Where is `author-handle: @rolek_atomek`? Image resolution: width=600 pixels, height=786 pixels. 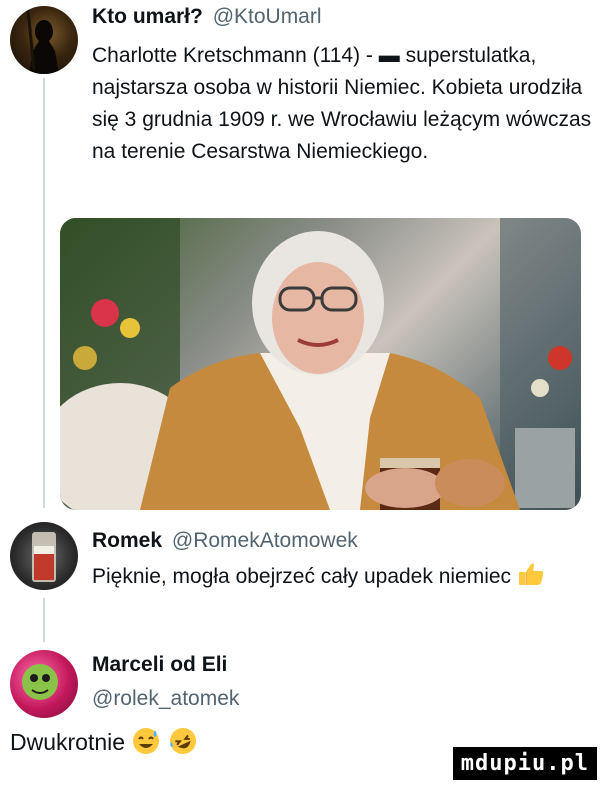
author-handle: @rolek_atomek is located at coordinates (165, 699).